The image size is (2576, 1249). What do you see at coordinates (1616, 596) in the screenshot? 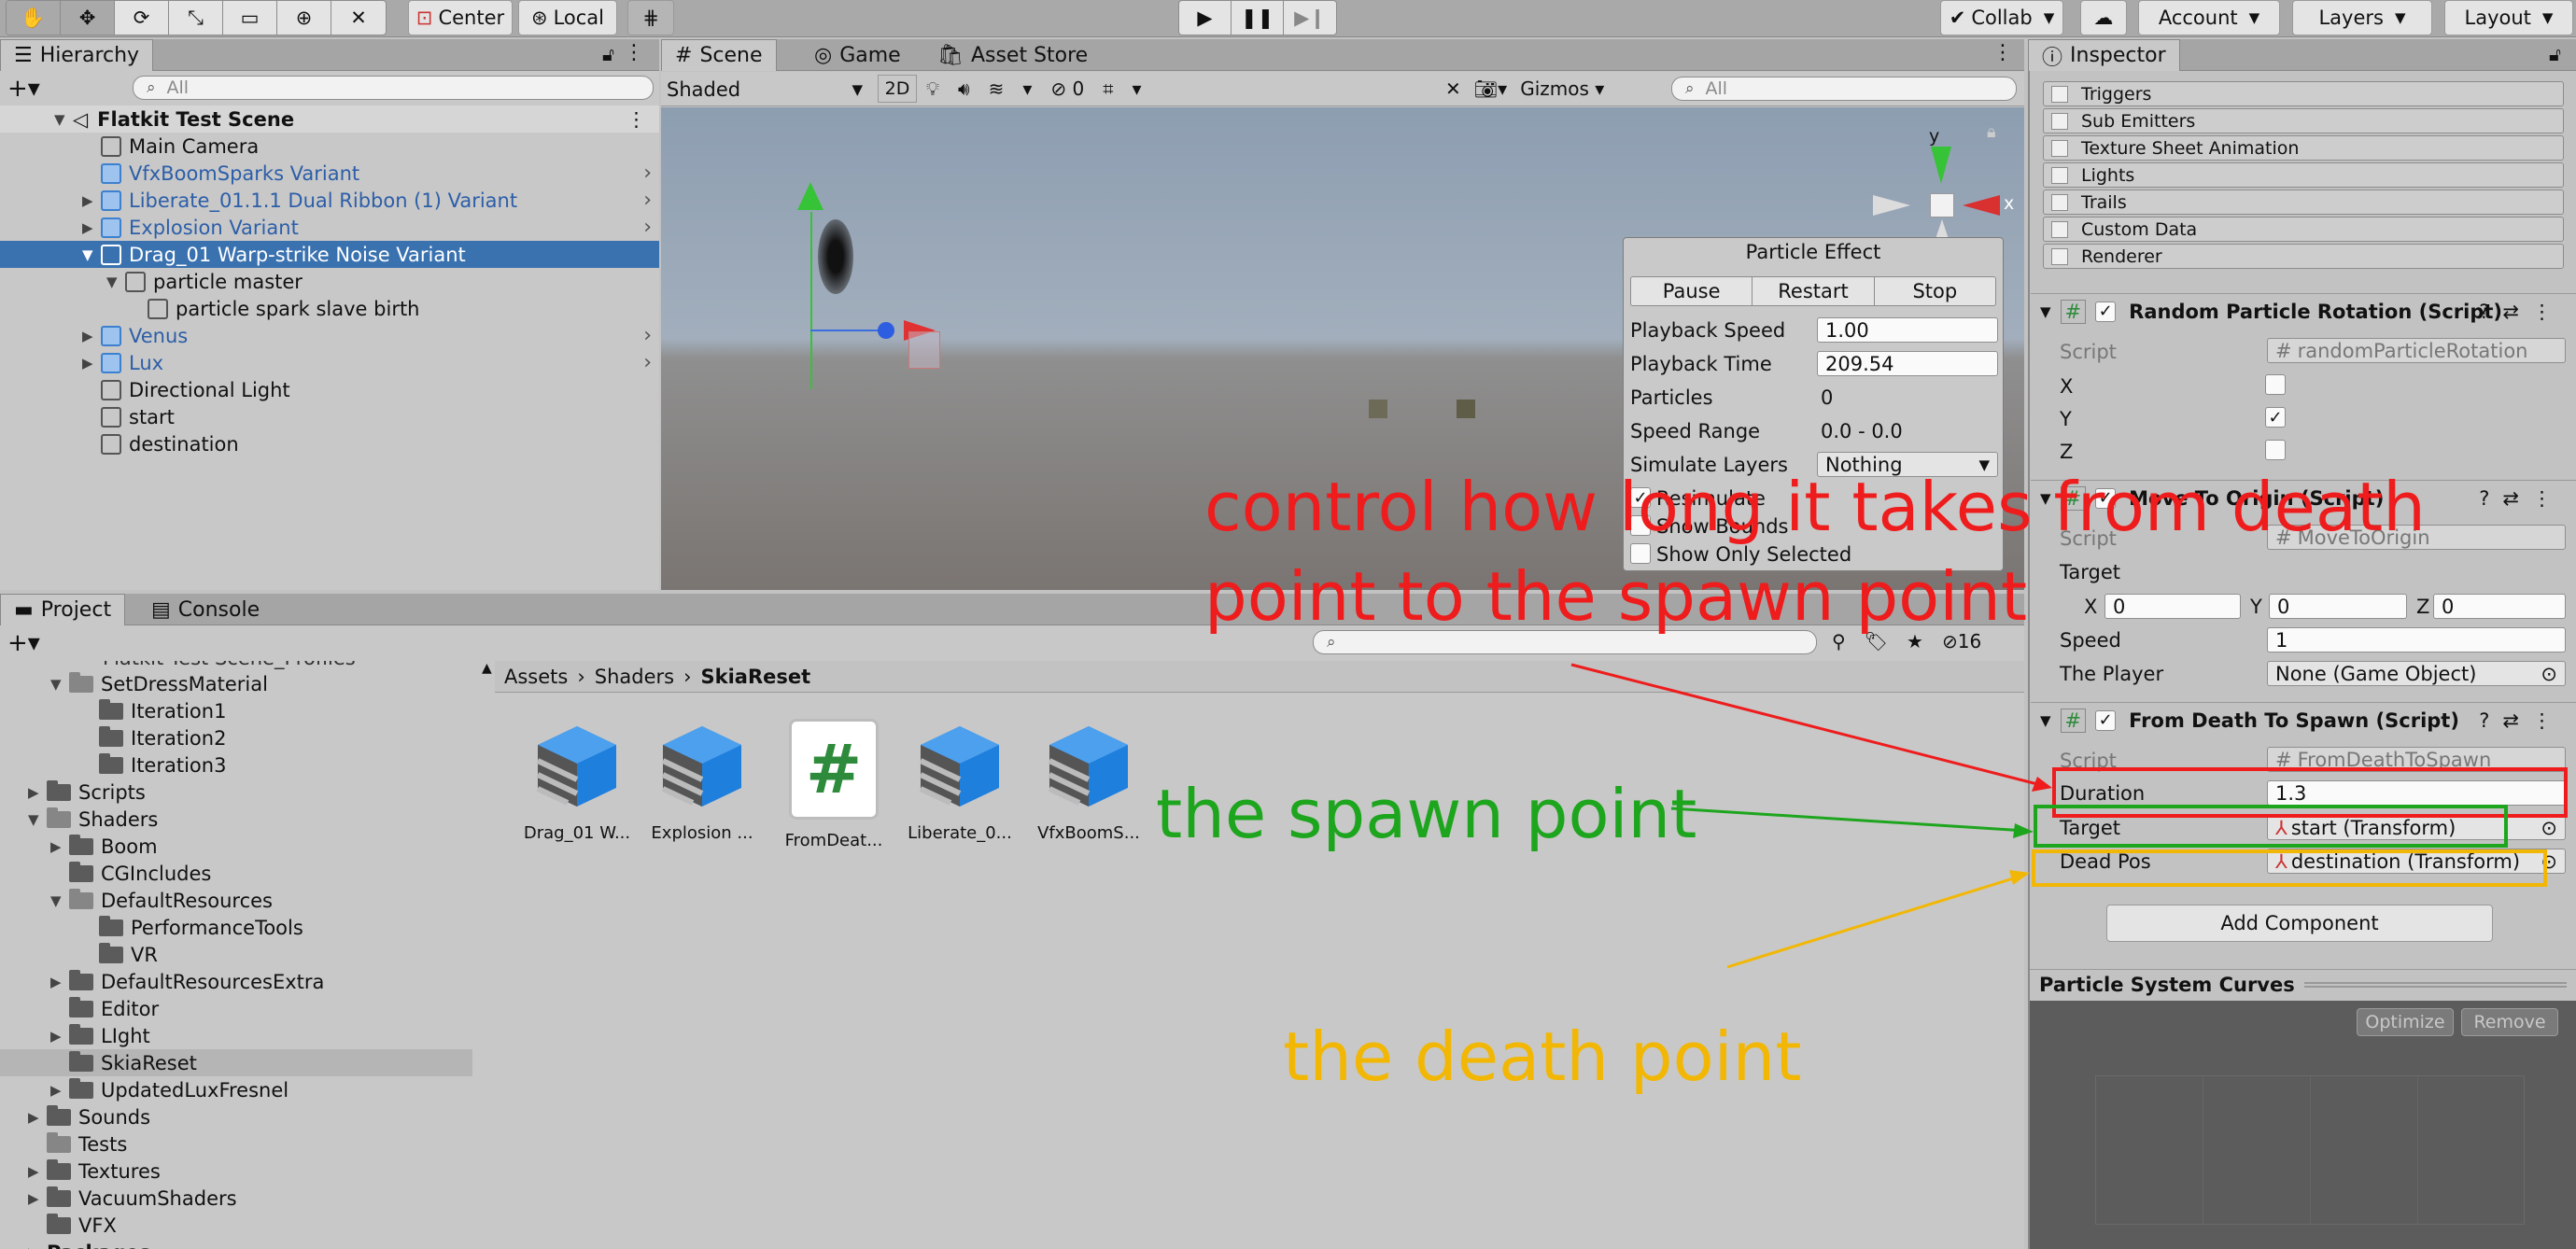
I see `red-annotation-line2: point to the spawn point` at bounding box center [1616, 596].